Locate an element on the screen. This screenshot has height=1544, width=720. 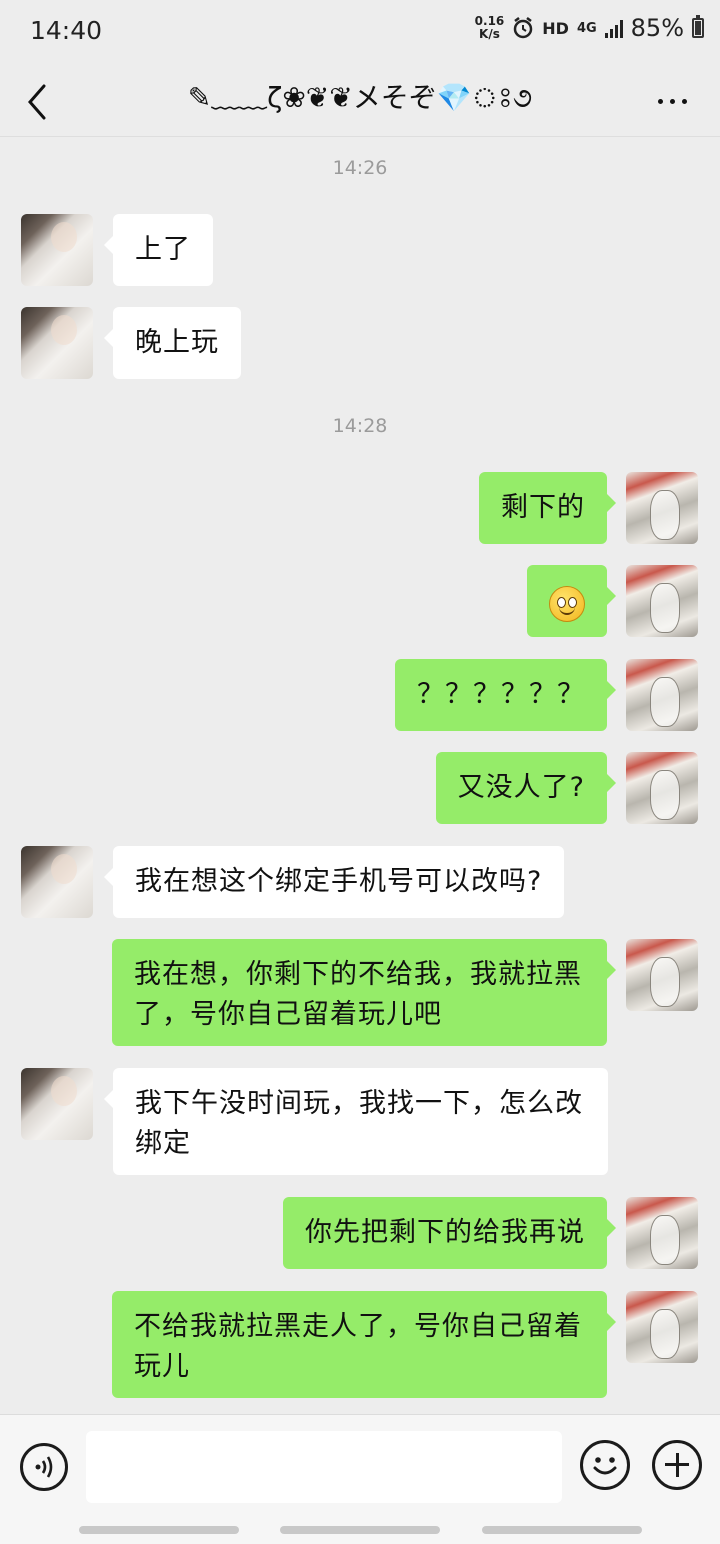
smile-emoji-icon is located at coordinates (567, 603).